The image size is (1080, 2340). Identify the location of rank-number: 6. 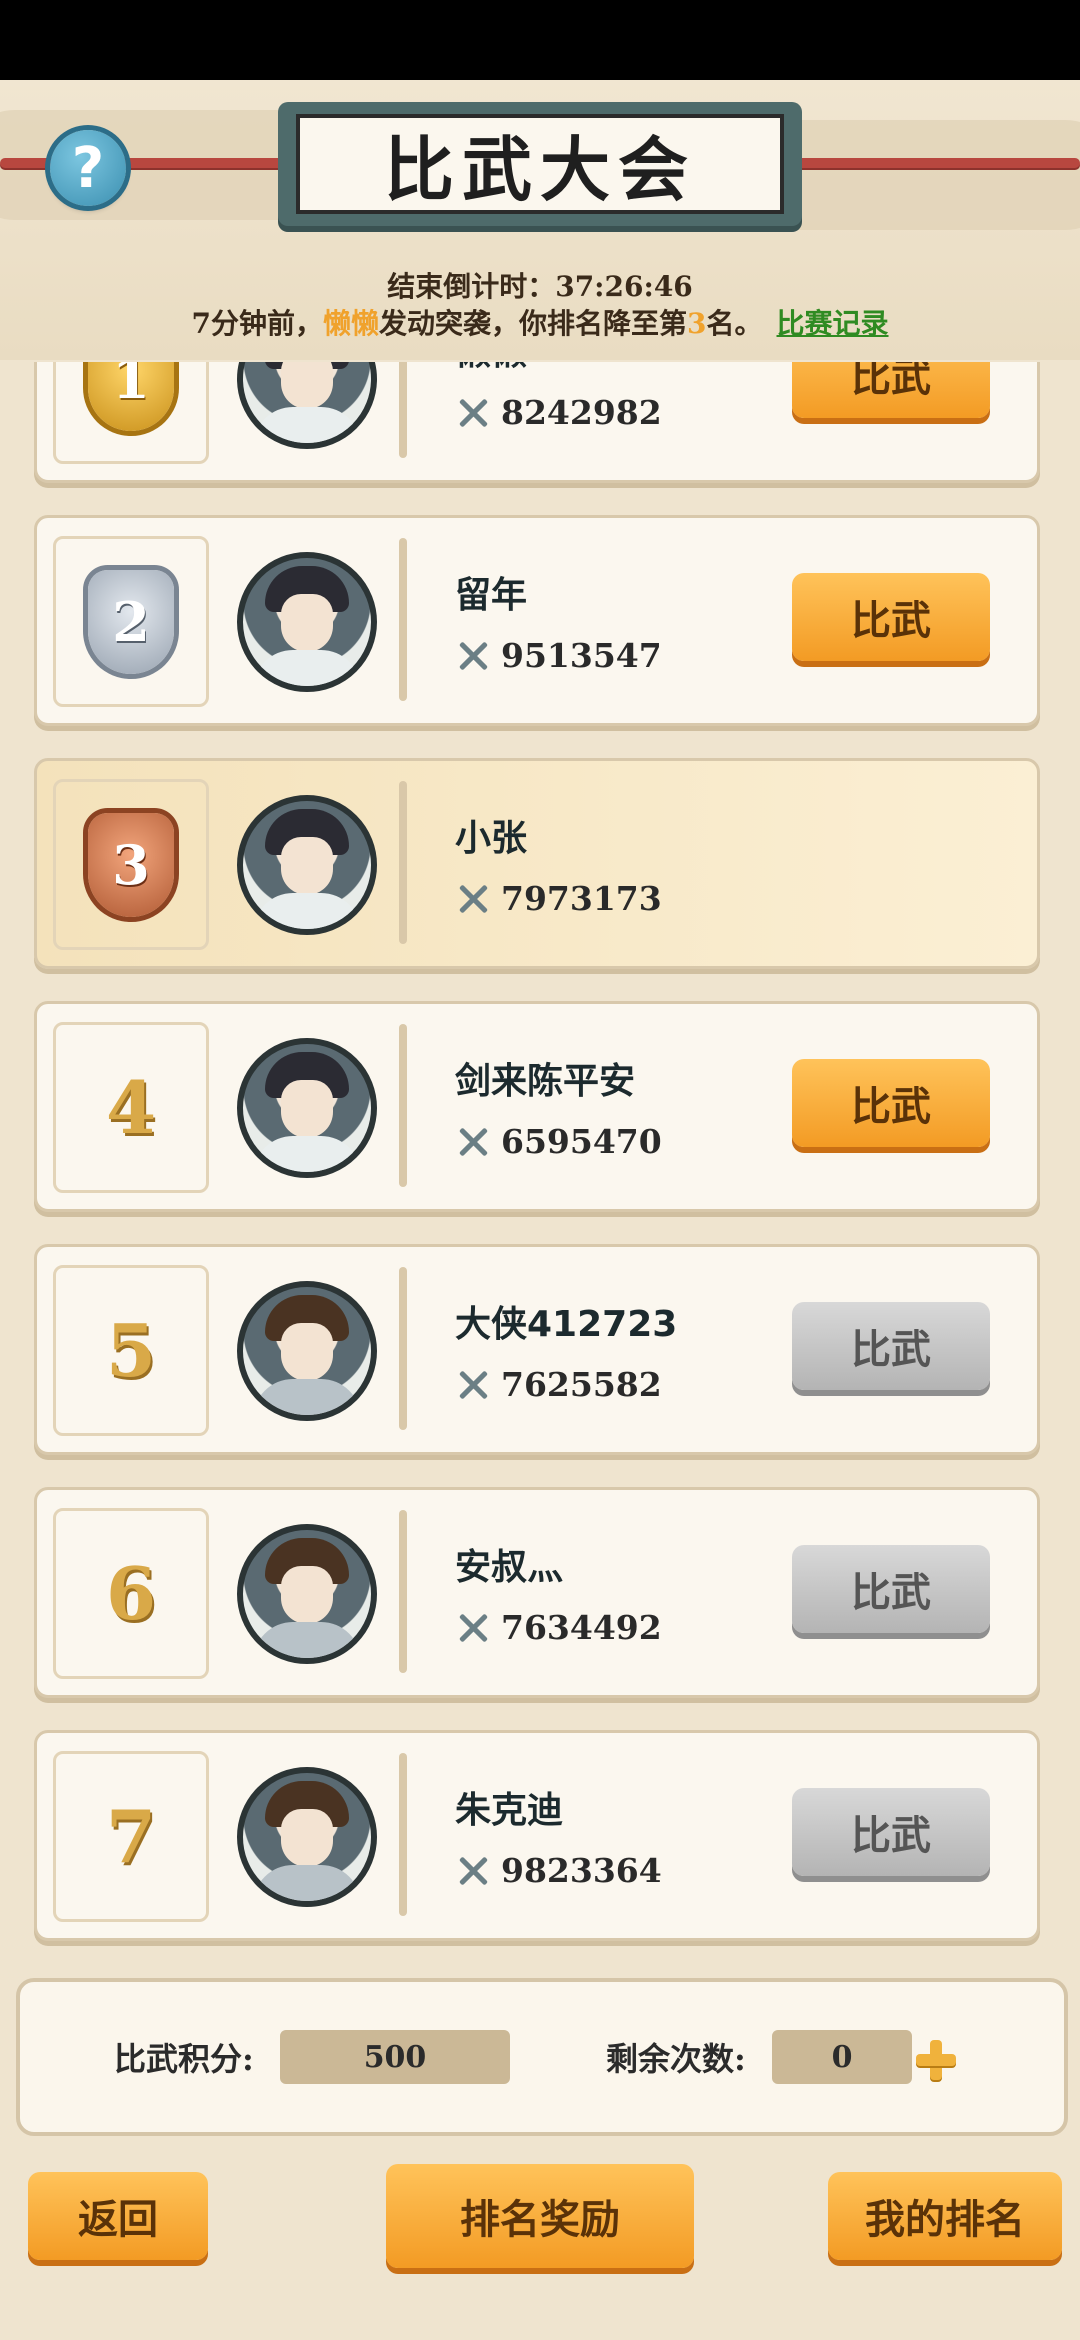
(131, 1593).